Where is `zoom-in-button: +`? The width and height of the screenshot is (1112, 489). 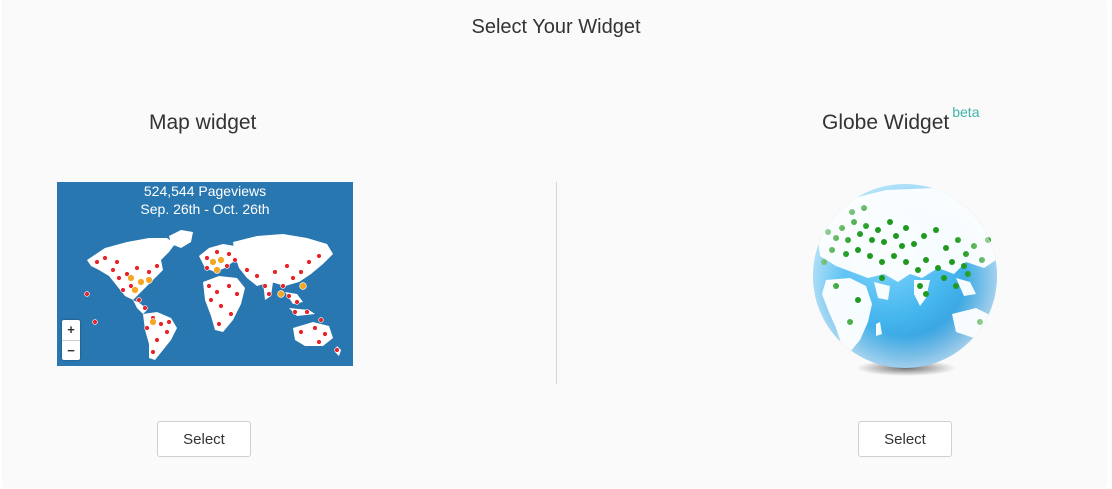 zoom-in-button: + is located at coordinates (71, 330).